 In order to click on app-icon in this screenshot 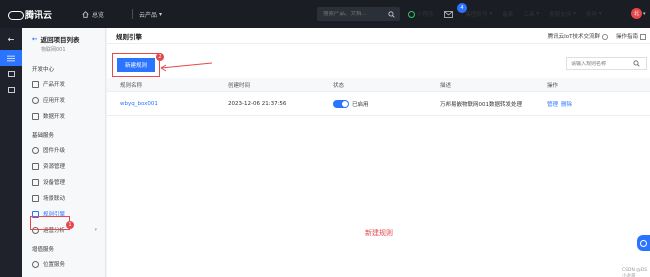, I will do `click(35, 100)`.